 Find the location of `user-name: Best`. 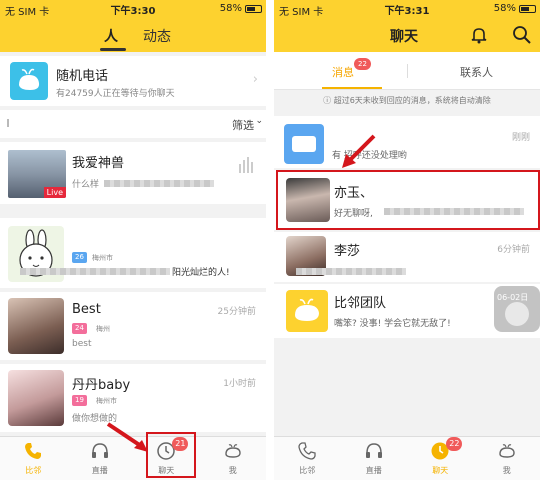

user-name: Best is located at coordinates (86, 309).